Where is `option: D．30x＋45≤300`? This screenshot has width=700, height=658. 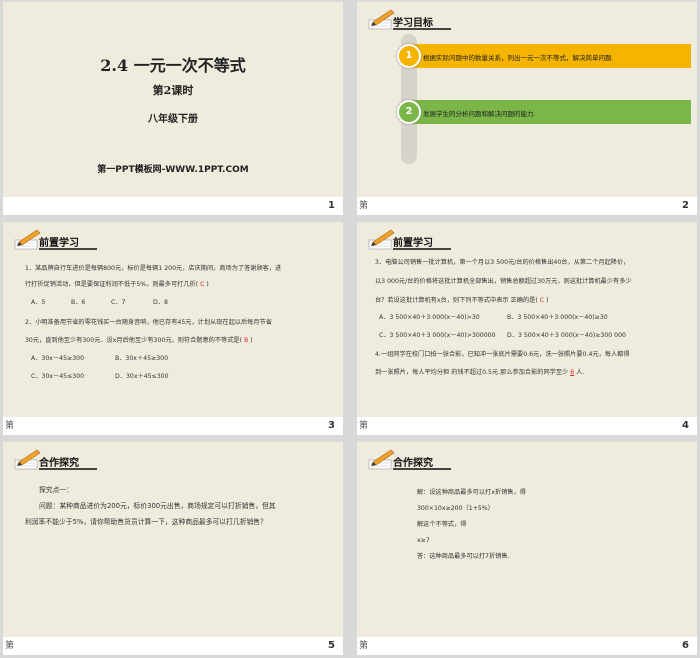
option: D．30x＋45≤300 is located at coordinates (142, 376).